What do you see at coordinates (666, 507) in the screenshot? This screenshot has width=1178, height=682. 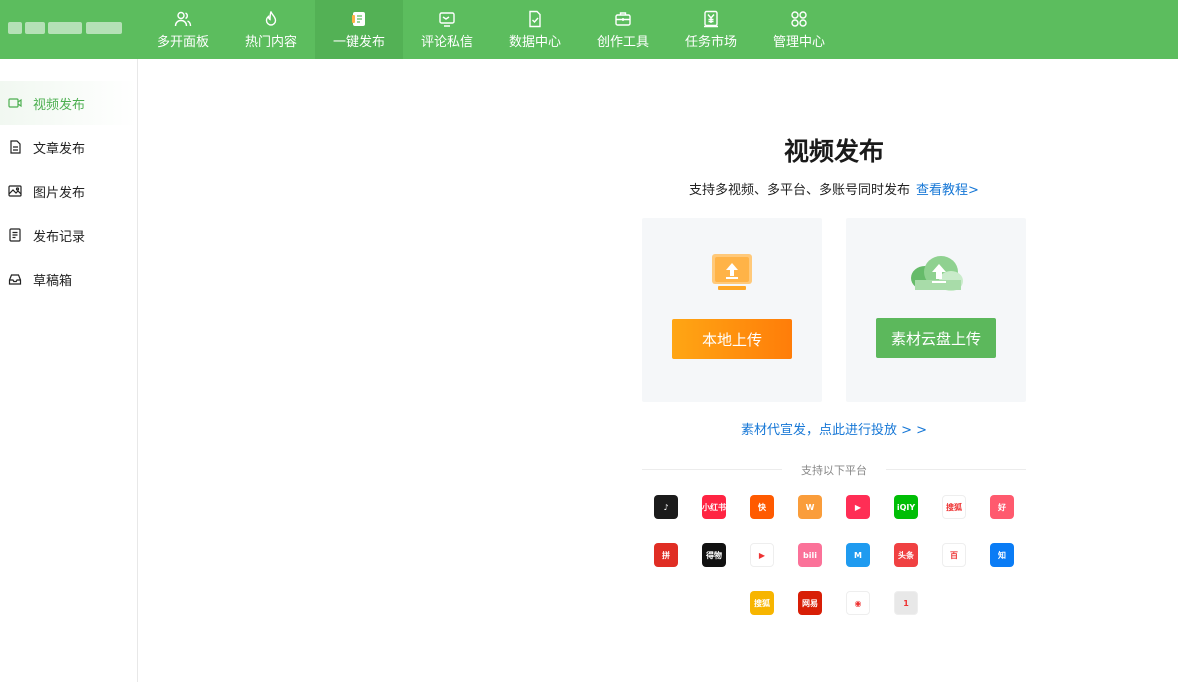 I see `douyin-icon: ♪` at bounding box center [666, 507].